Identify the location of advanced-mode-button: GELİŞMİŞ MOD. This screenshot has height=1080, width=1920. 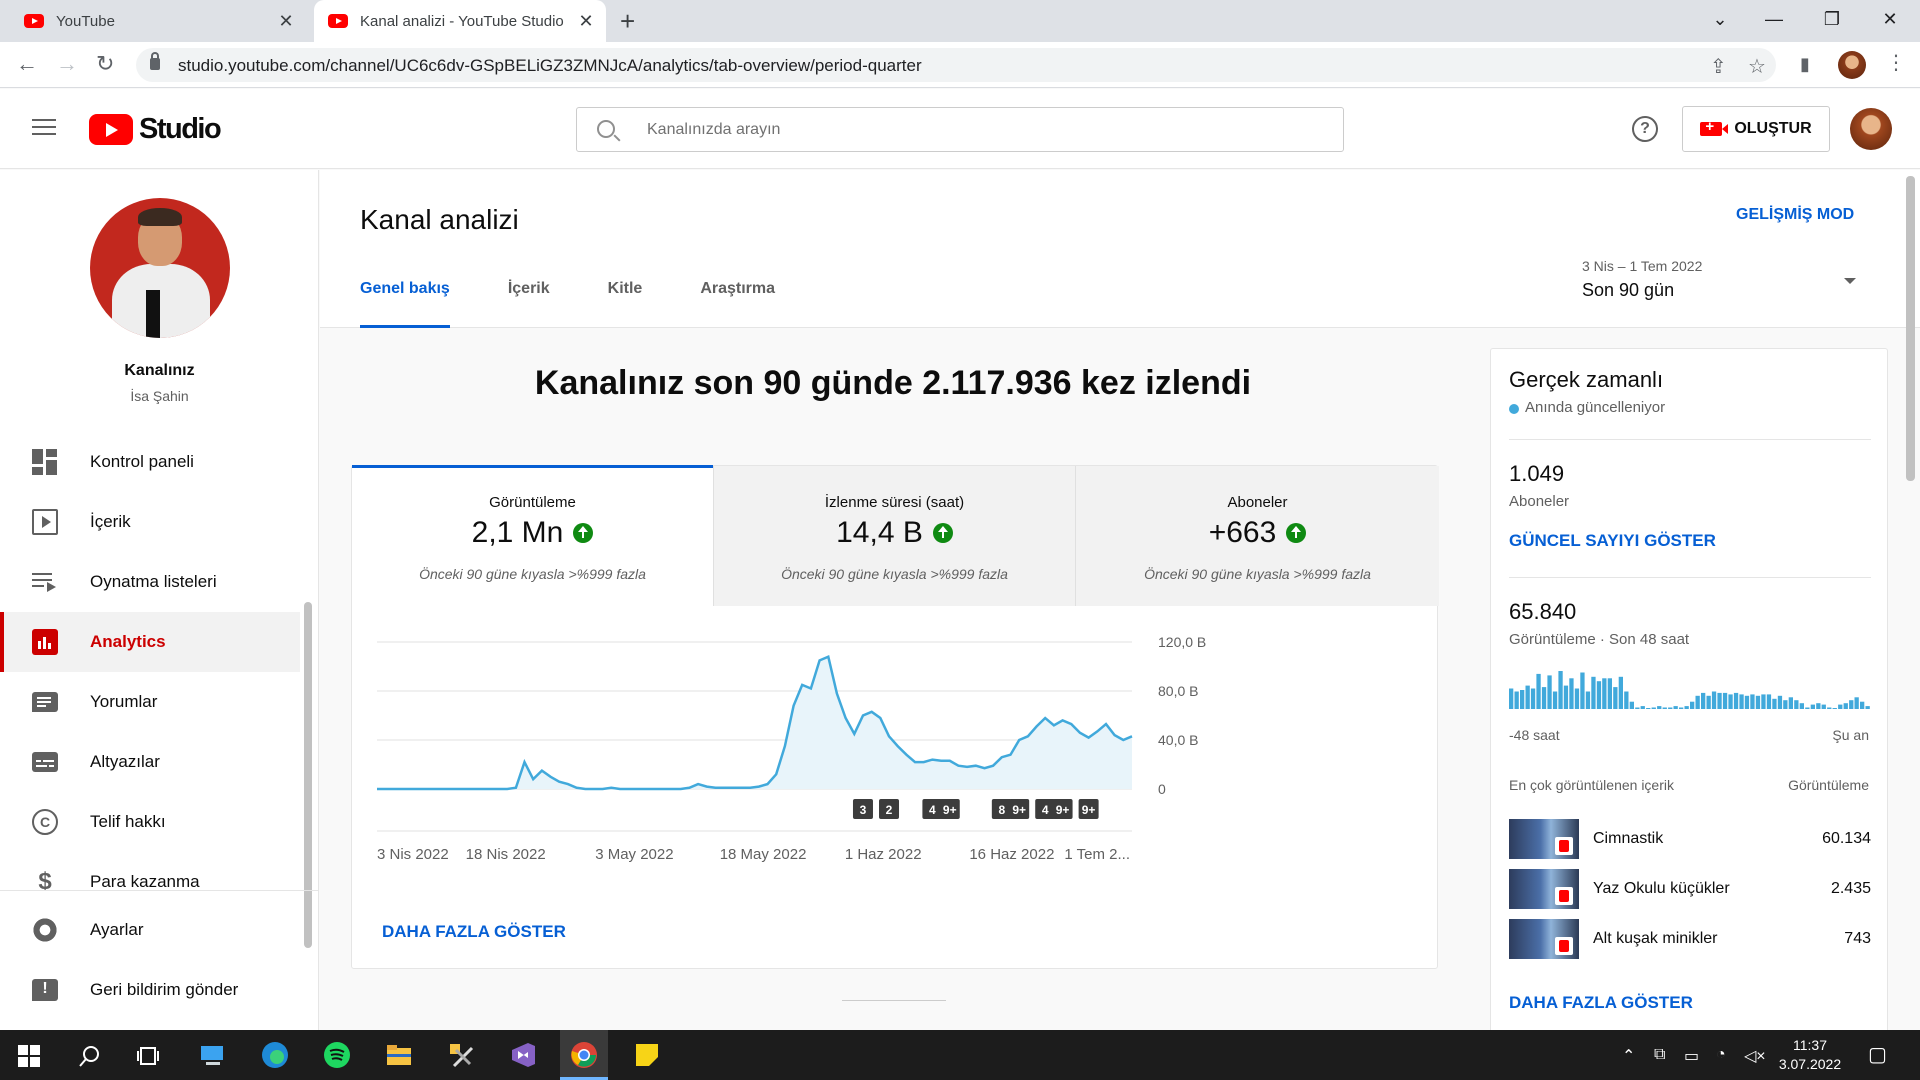
(1795, 215).